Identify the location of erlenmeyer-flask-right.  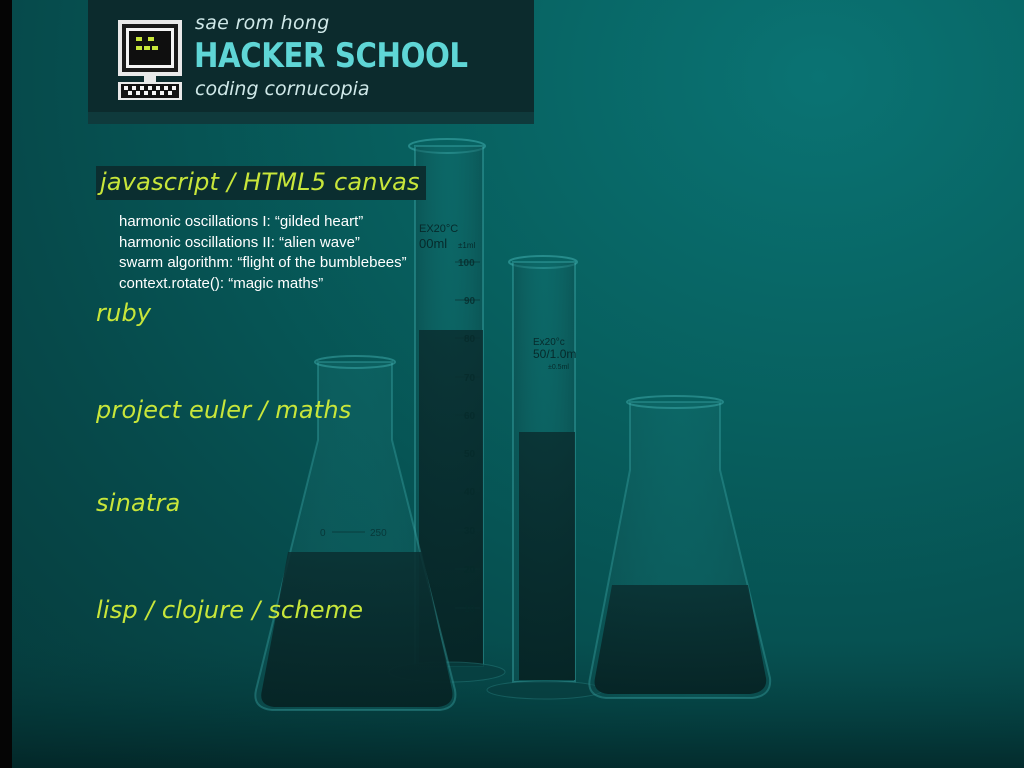
(680, 547).